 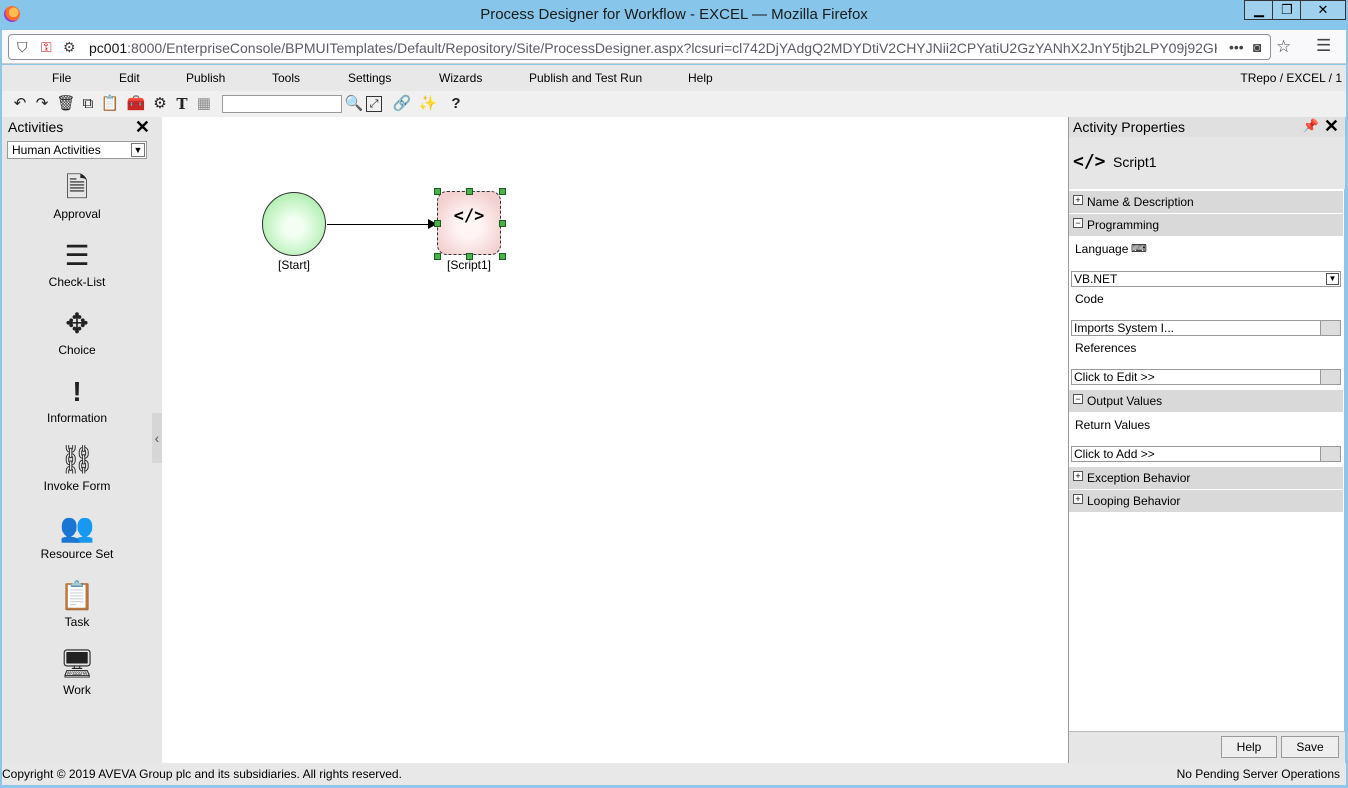 What do you see at coordinates (1206, 377) in the screenshot?
I see `references-field: Click to Edit >>` at bounding box center [1206, 377].